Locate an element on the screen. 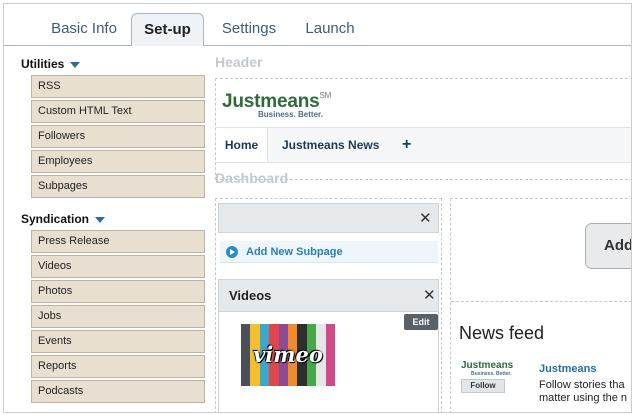  sidebar-item-videos: Videos is located at coordinates (118, 266).